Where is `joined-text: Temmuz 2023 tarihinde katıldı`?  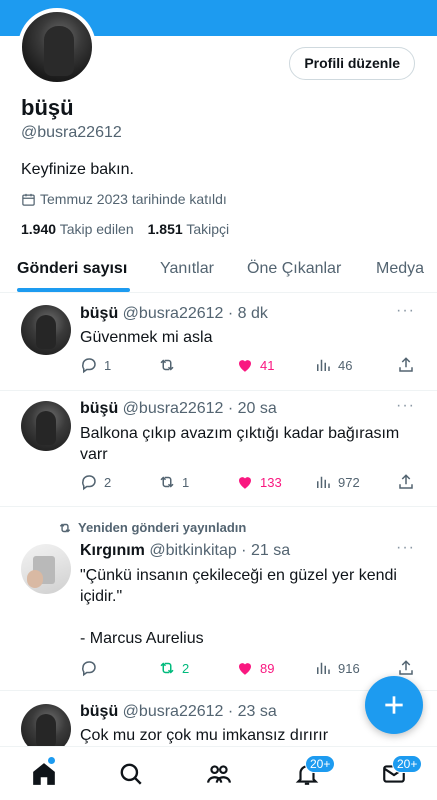
joined-text: Temmuz 2023 tarihinde katıldı is located at coordinates (133, 199).